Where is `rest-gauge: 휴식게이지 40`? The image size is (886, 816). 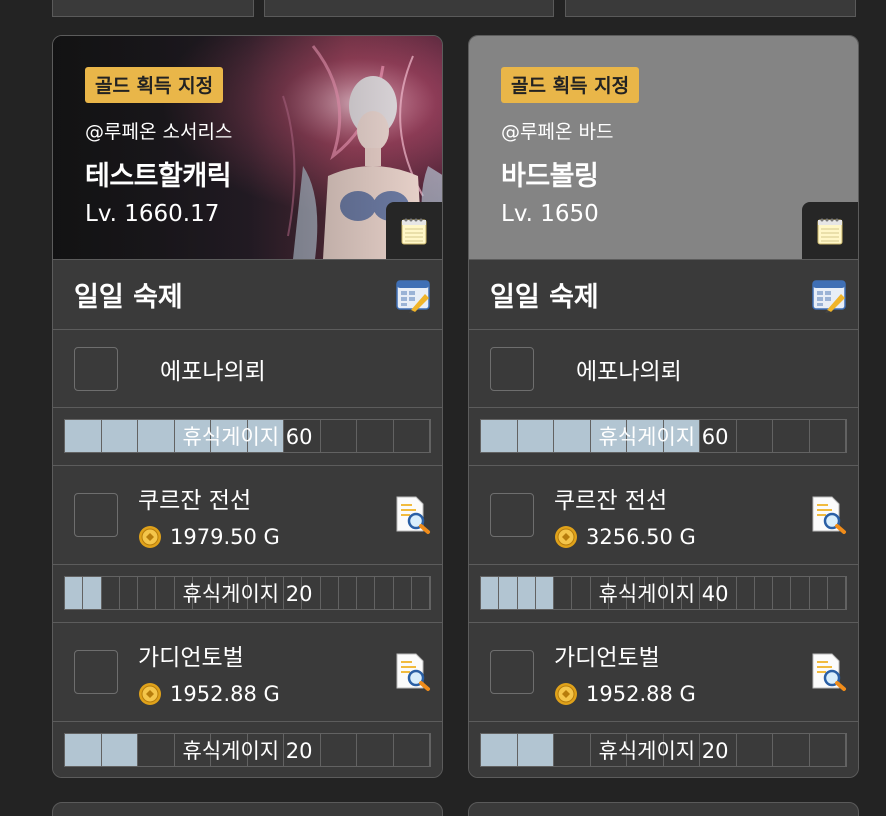 rest-gauge: 휴식게이지 40 is located at coordinates (663, 593).